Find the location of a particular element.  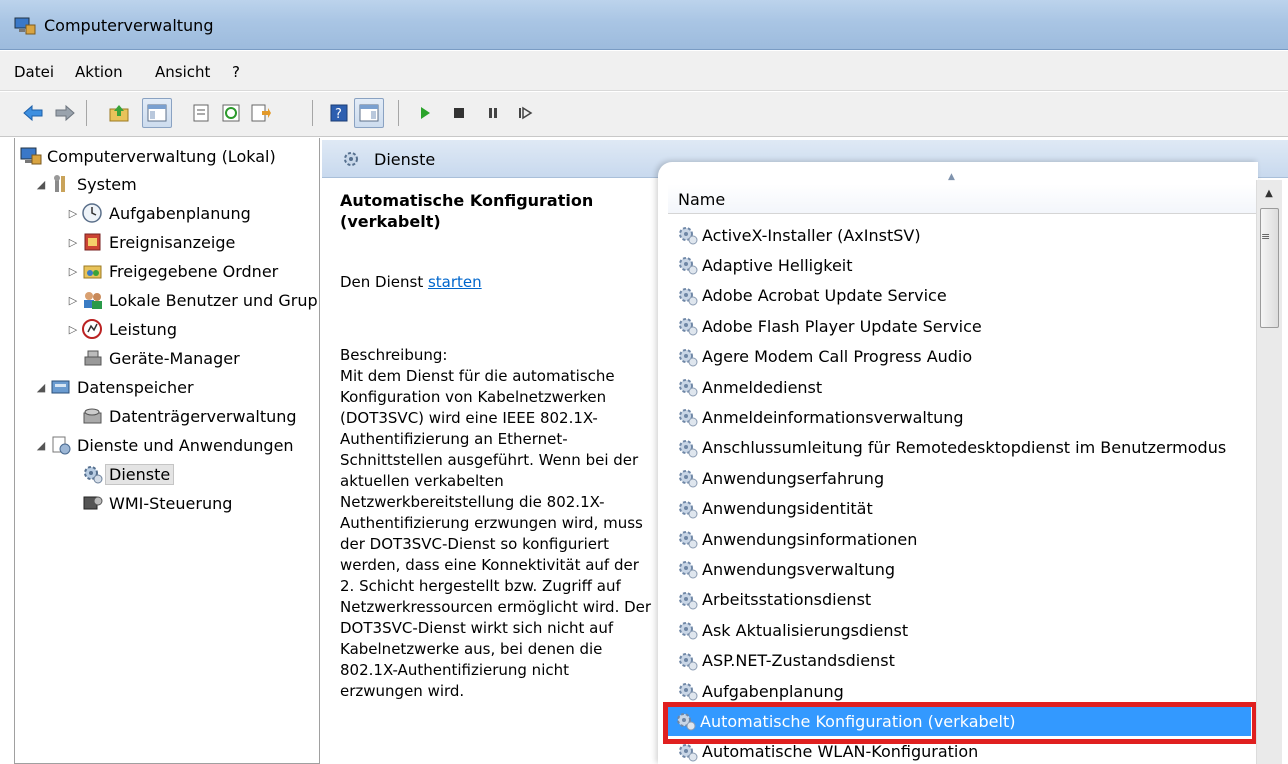

tree-item-datentraegerverwaltung: Datenträgerverwaltung is located at coordinates (189, 416).